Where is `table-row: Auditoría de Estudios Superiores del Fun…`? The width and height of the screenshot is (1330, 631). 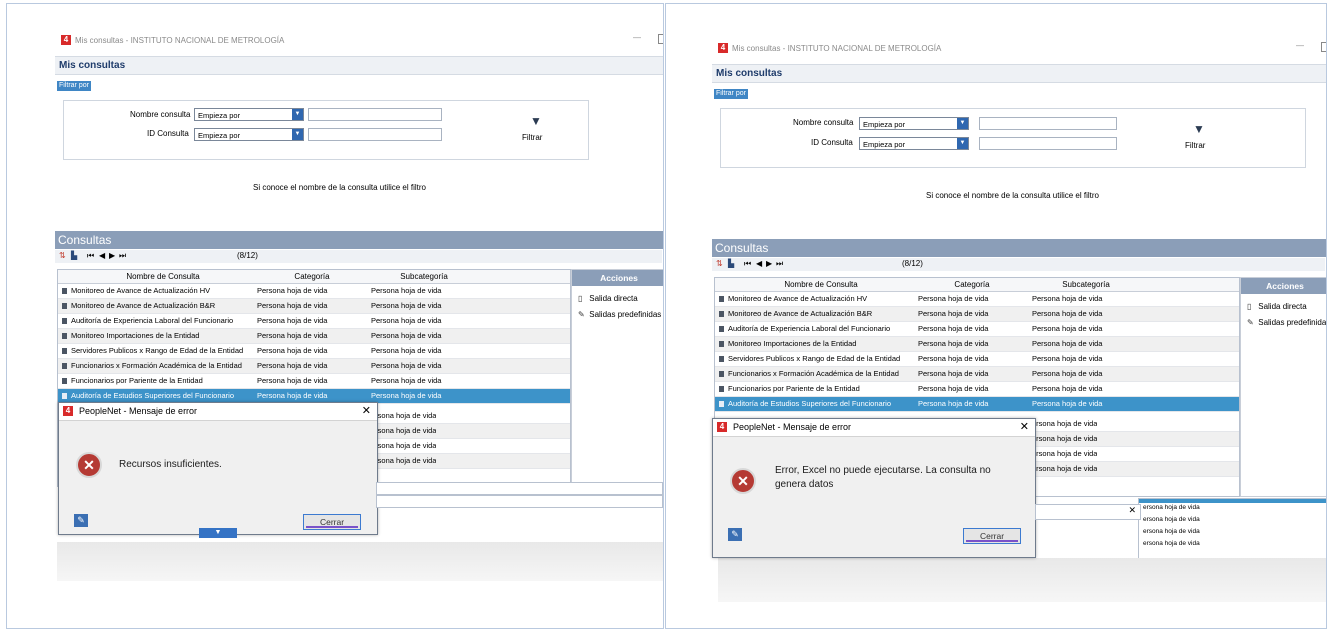
table-row: Auditoría de Estudios Superiores del Fun… is located at coordinates (977, 404).